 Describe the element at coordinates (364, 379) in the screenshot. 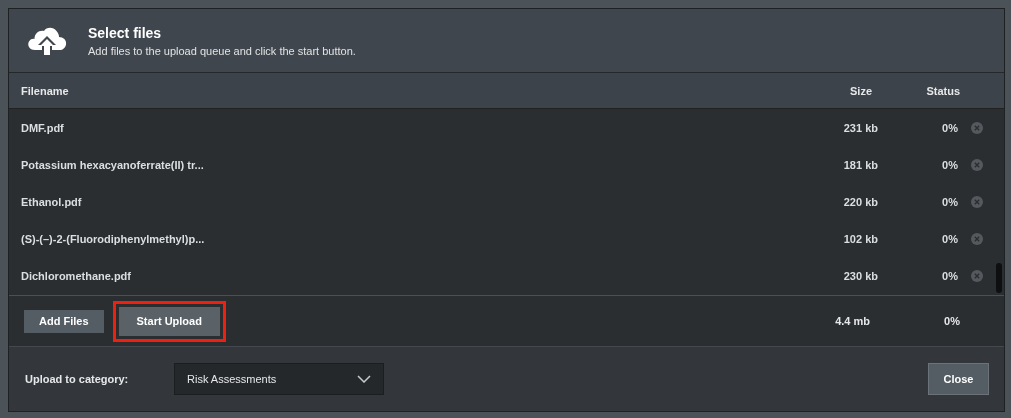

I see `chevron-down-icon` at that location.